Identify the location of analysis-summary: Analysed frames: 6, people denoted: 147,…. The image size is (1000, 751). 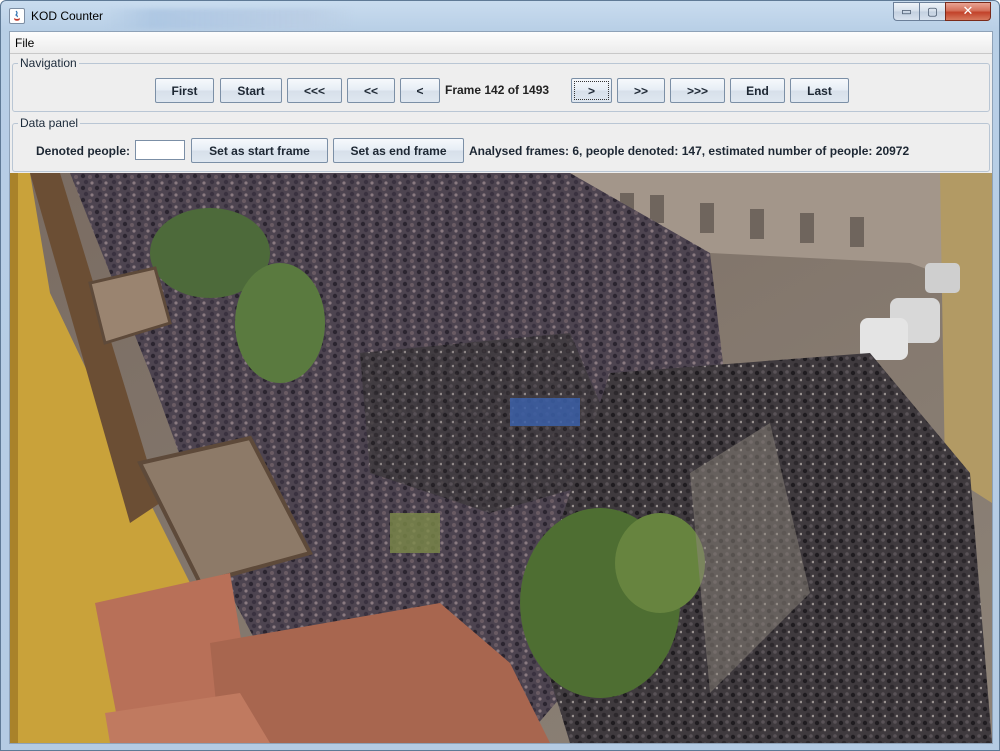
(689, 151).